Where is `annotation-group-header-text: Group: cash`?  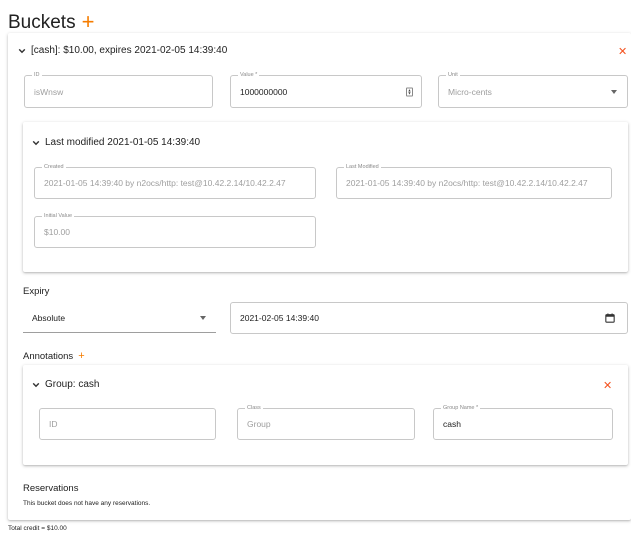
annotation-group-header-text: Group: cash is located at coordinates (72, 384).